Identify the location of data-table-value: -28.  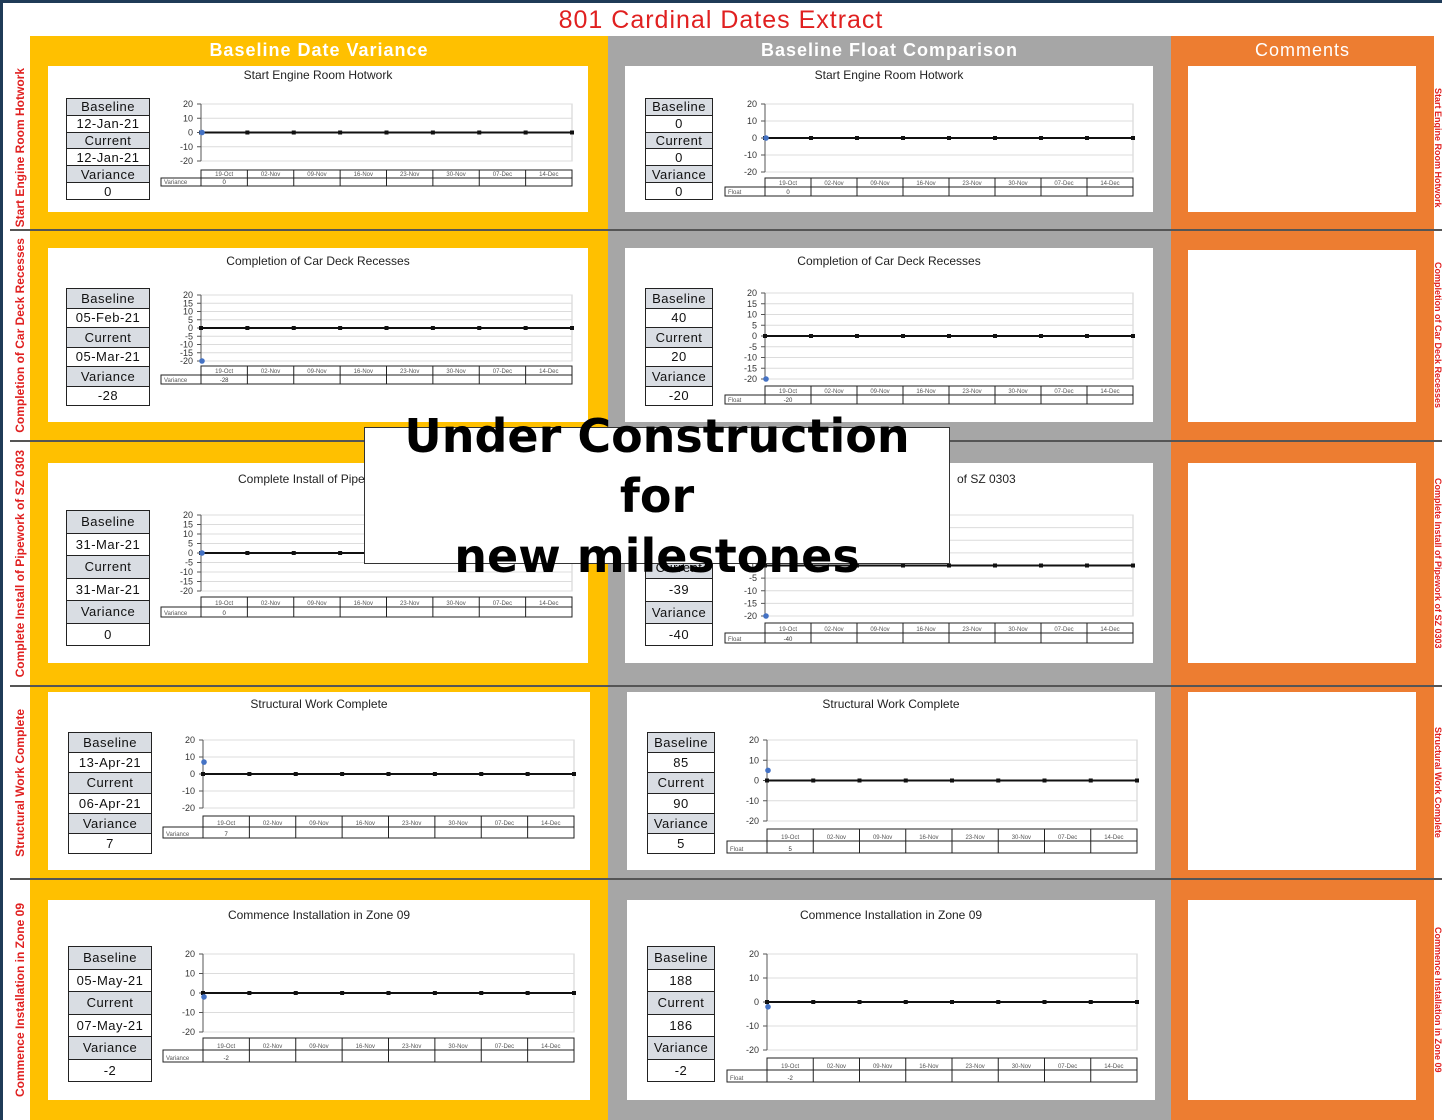
(224, 381).